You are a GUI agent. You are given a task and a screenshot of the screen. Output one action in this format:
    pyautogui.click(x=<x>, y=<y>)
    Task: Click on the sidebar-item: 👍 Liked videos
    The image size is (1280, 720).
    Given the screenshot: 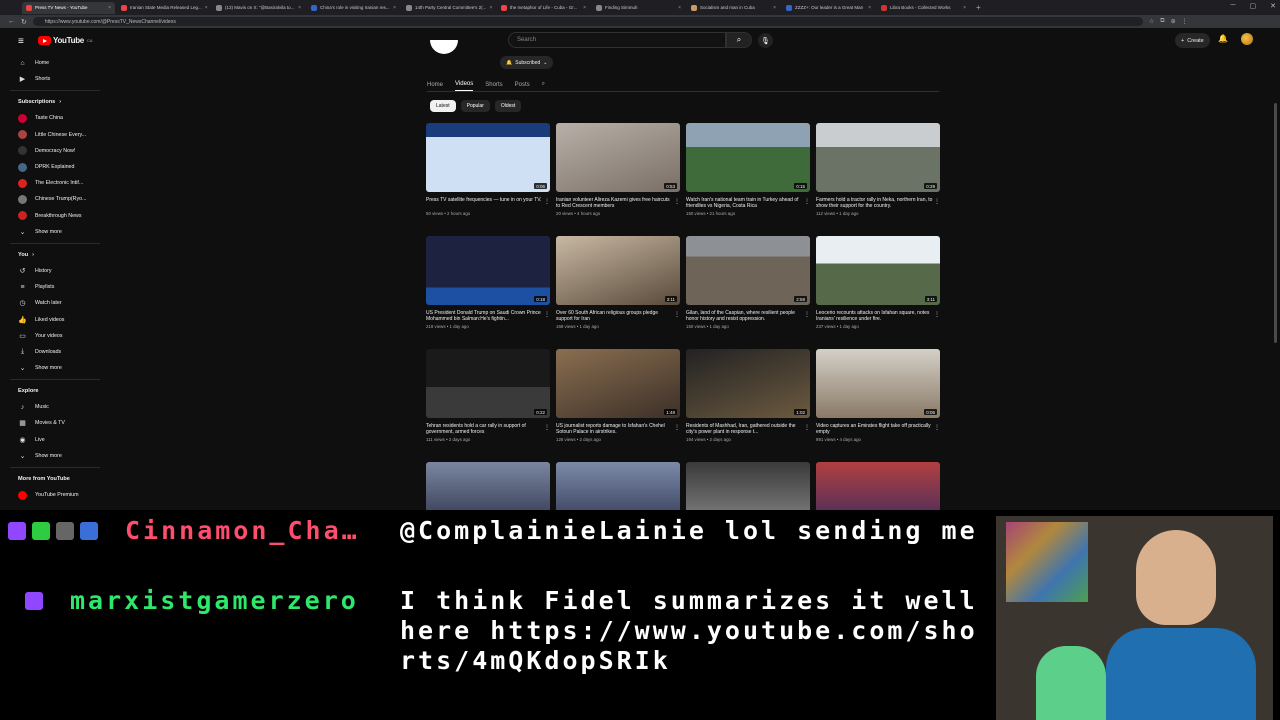 What is the action you would take?
    pyautogui.click(x=55, y=319)
    